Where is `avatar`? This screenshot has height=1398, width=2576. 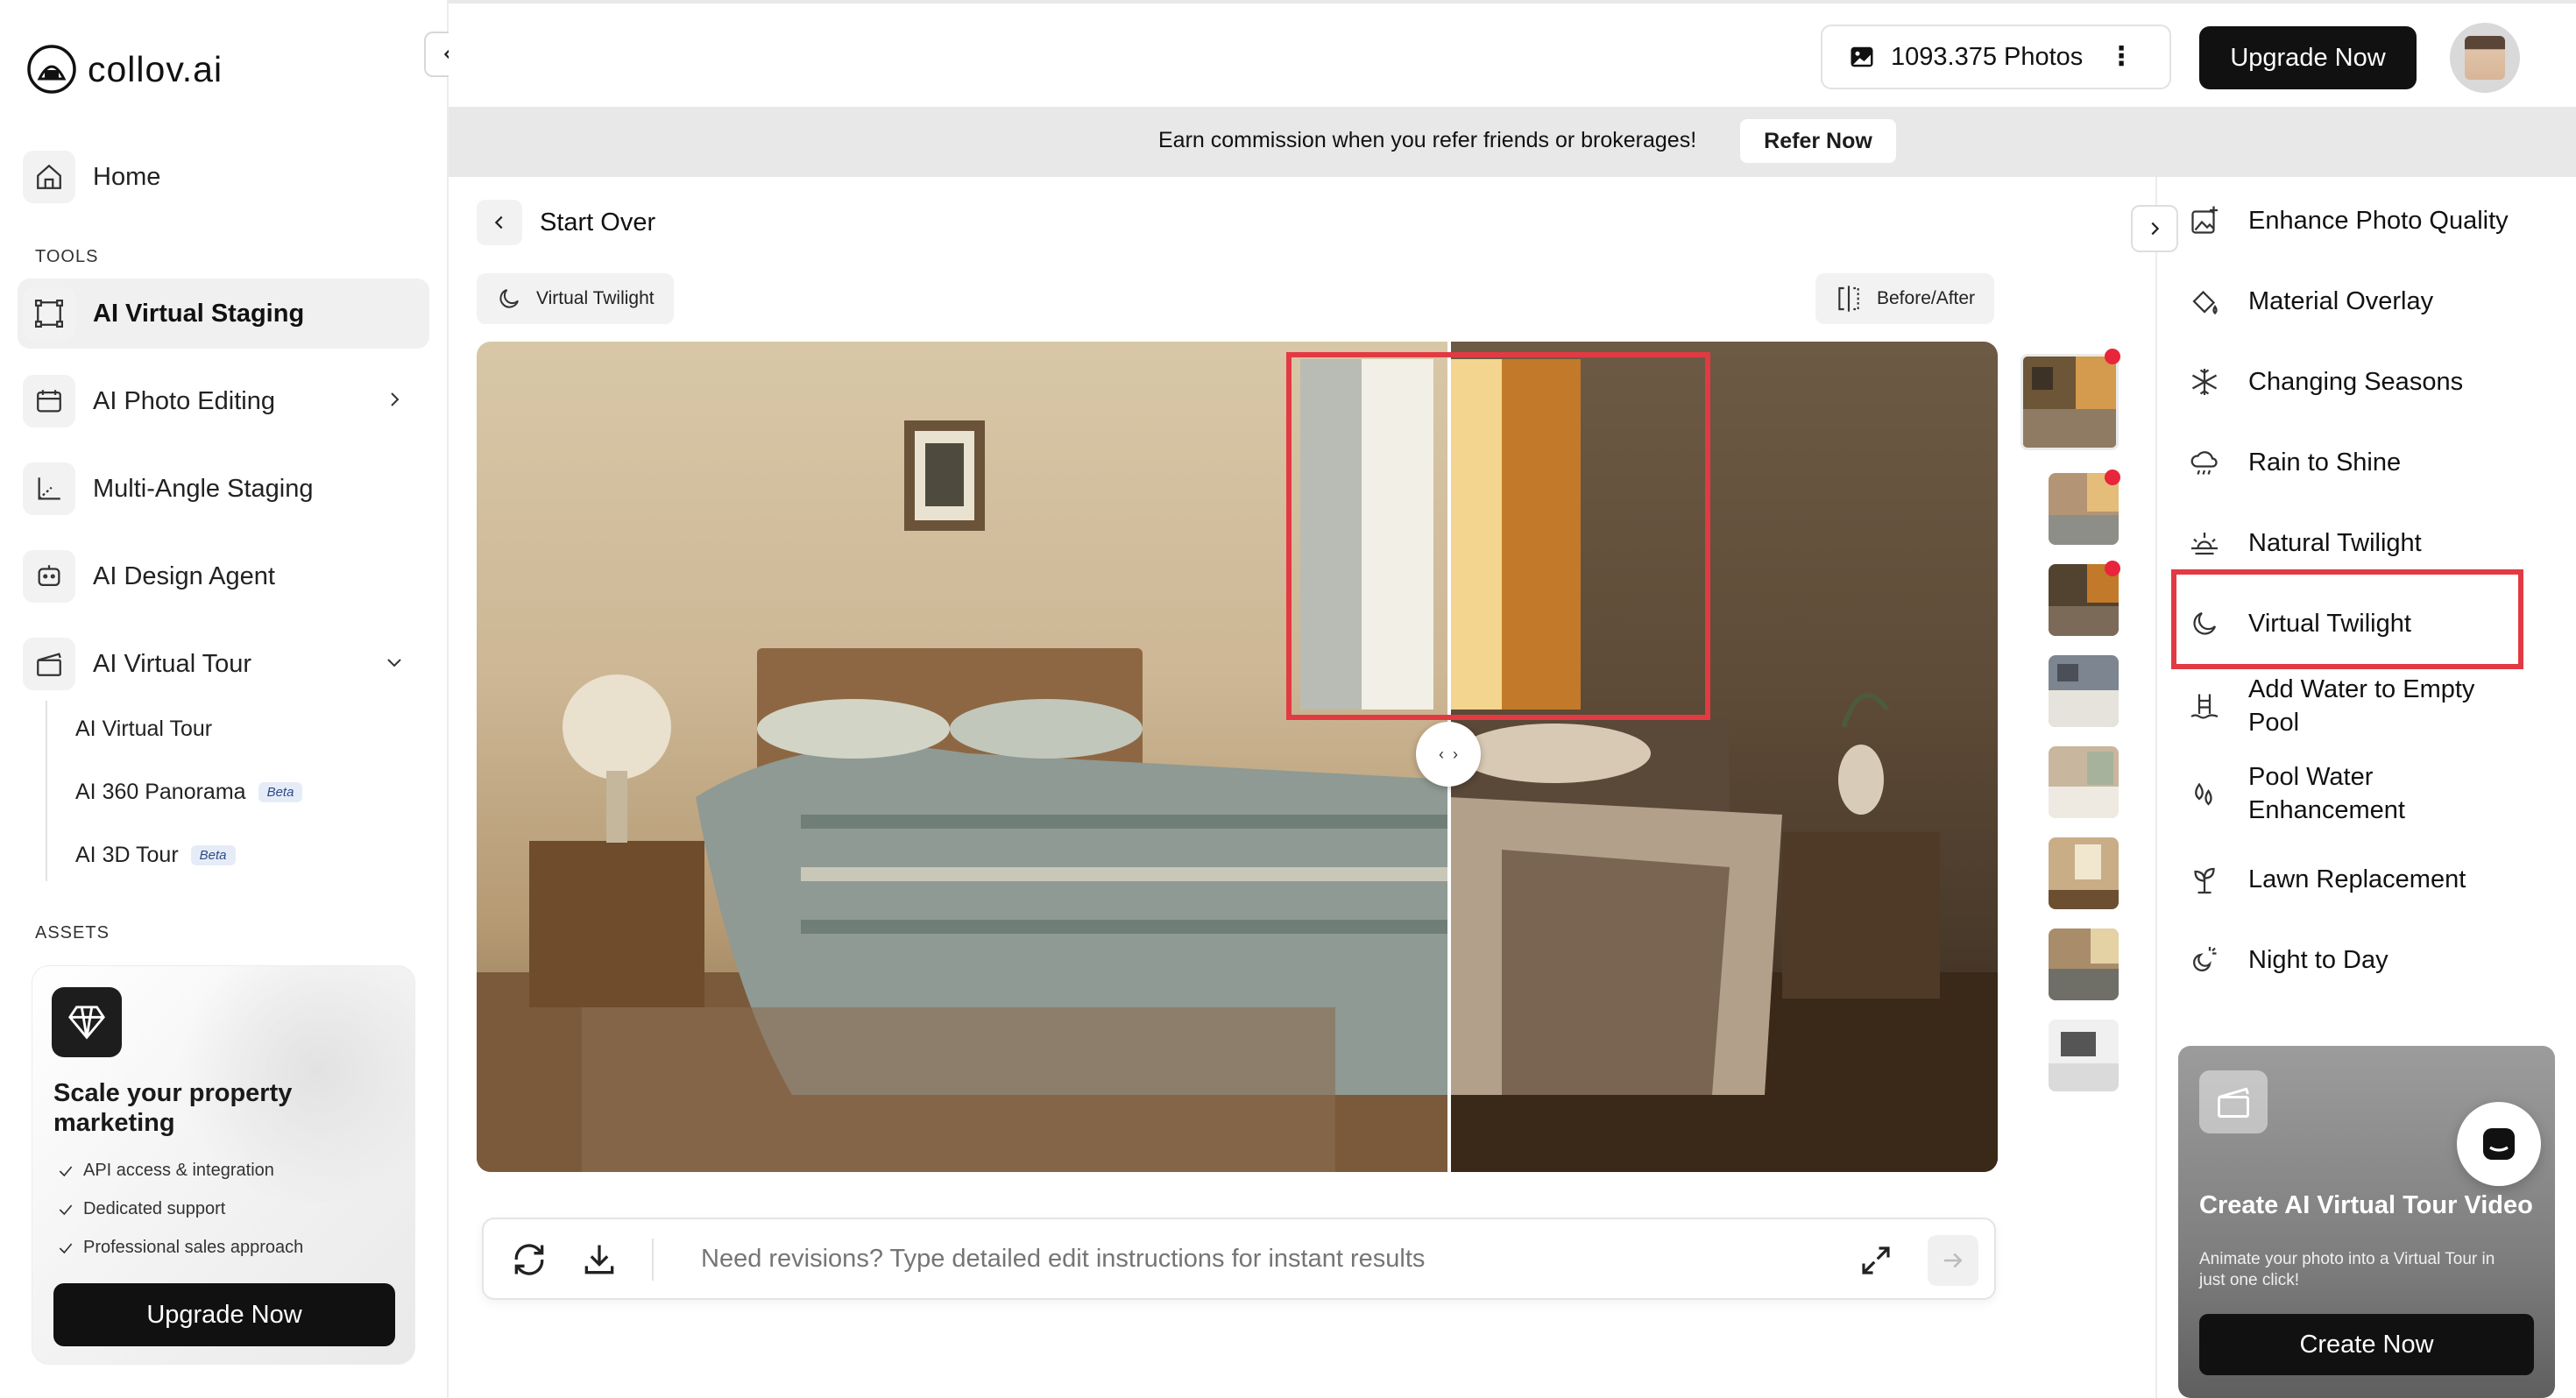 avatar is located at coordinates (2485, 58).